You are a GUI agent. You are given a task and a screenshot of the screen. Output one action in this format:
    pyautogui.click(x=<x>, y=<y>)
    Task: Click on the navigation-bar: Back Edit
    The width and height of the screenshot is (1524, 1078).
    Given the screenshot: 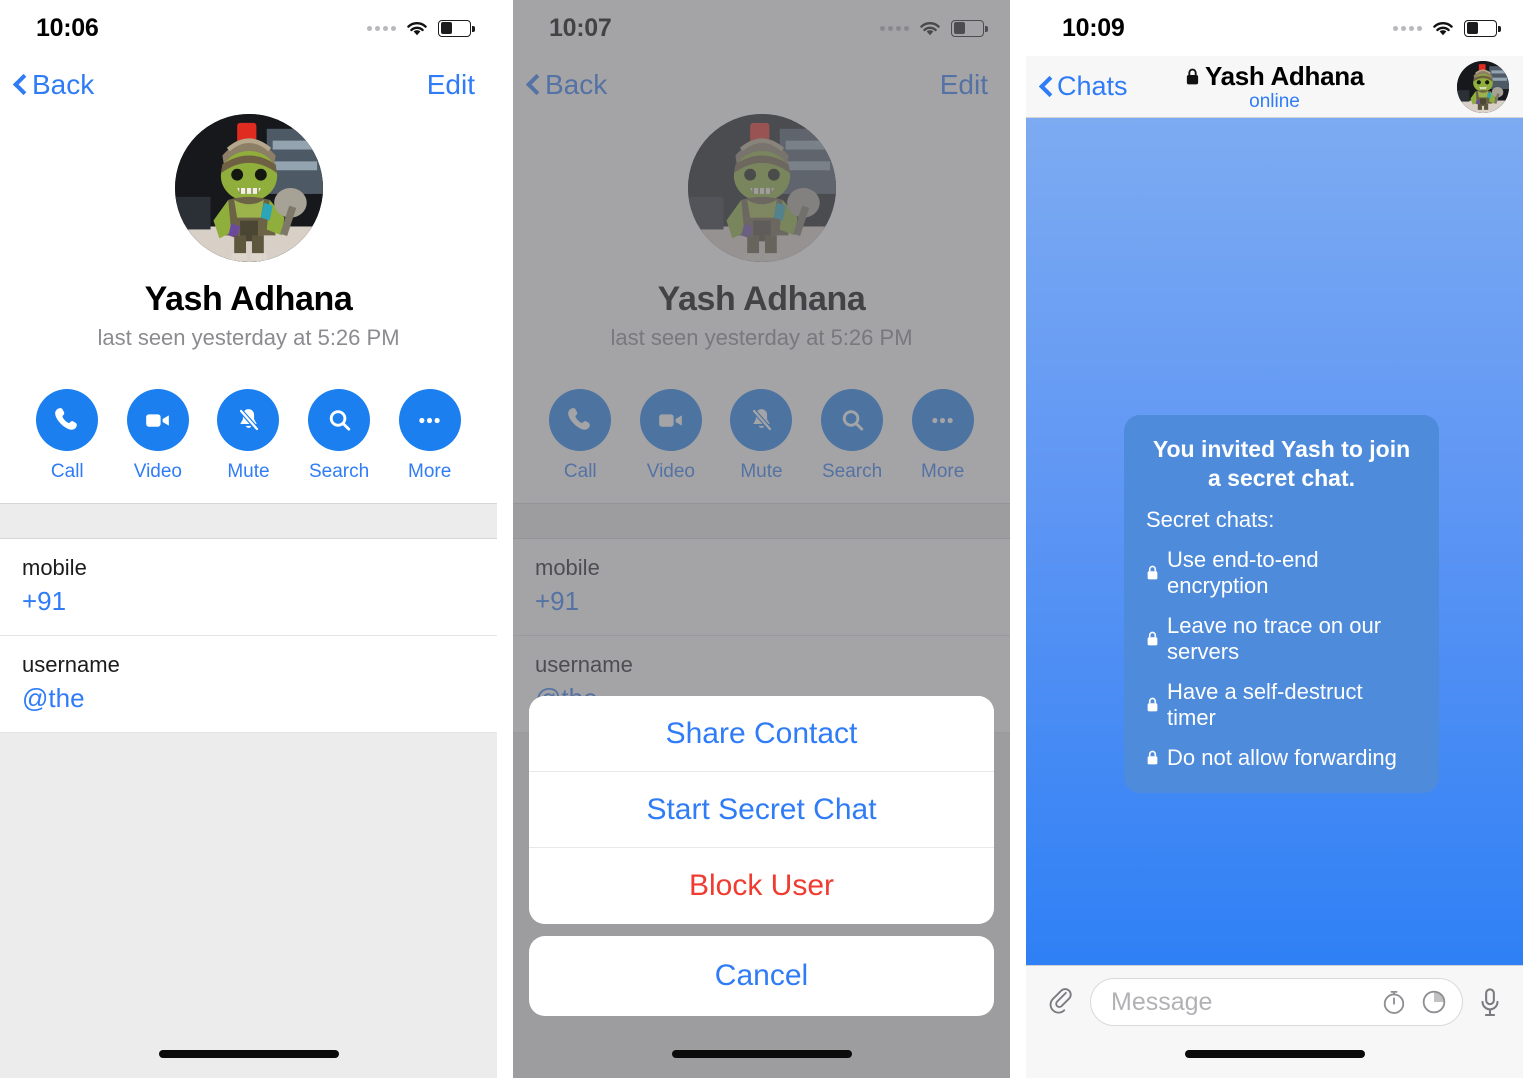 What is the action you would take?
    pyautogui.click(x=248, y=85)
    